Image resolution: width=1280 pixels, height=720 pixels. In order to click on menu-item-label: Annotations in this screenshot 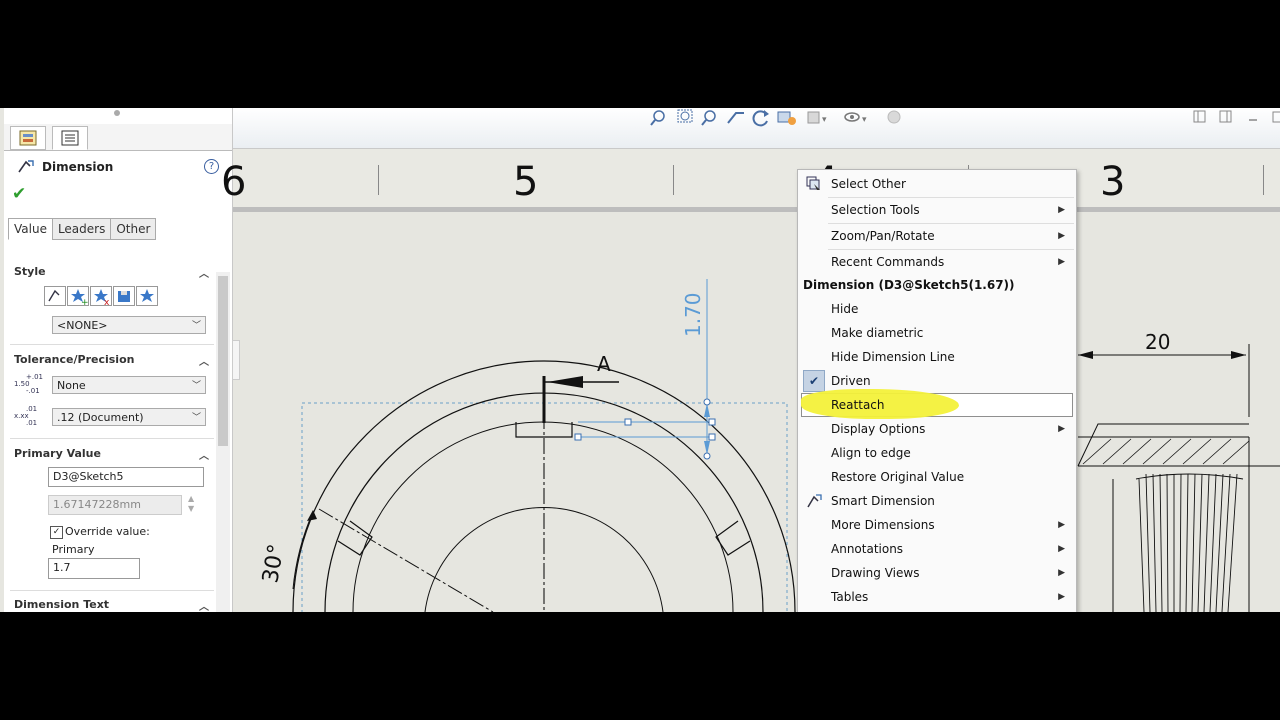, I will do `click(867, 549)`.